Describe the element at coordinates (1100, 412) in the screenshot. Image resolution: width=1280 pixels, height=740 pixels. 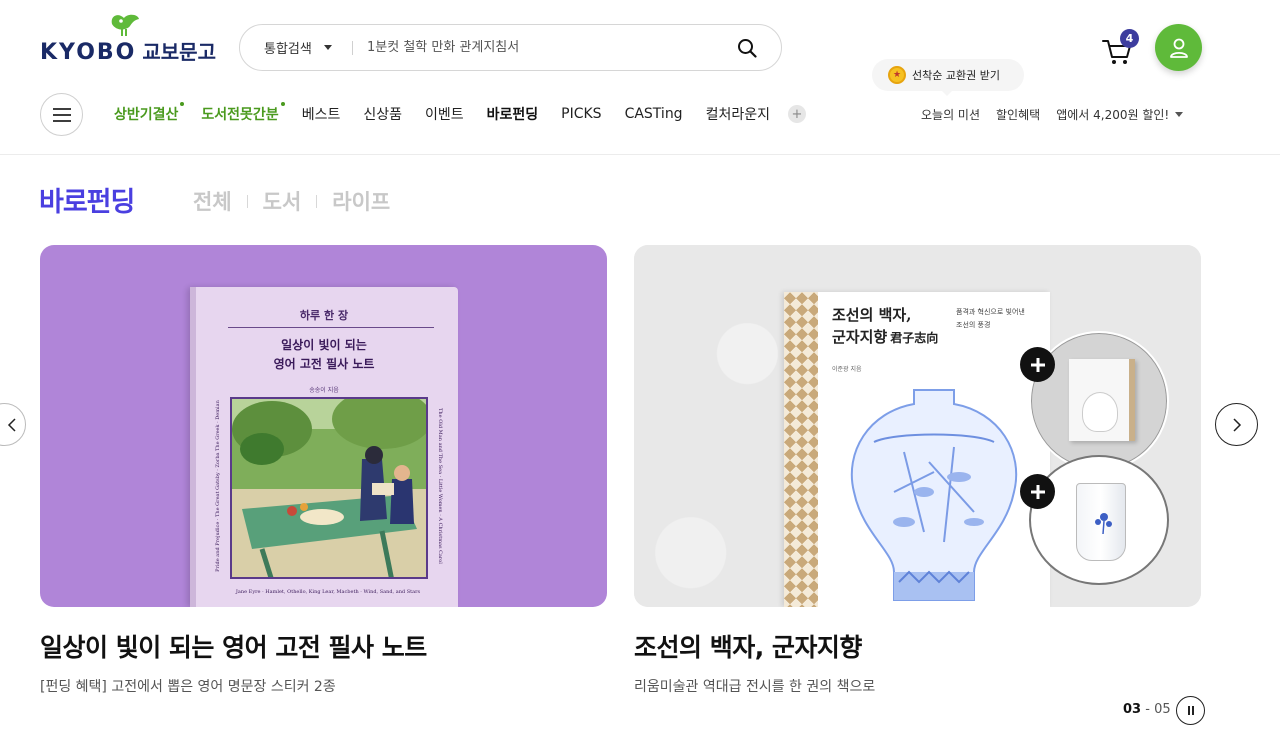
I see `mini-jar` at that location.